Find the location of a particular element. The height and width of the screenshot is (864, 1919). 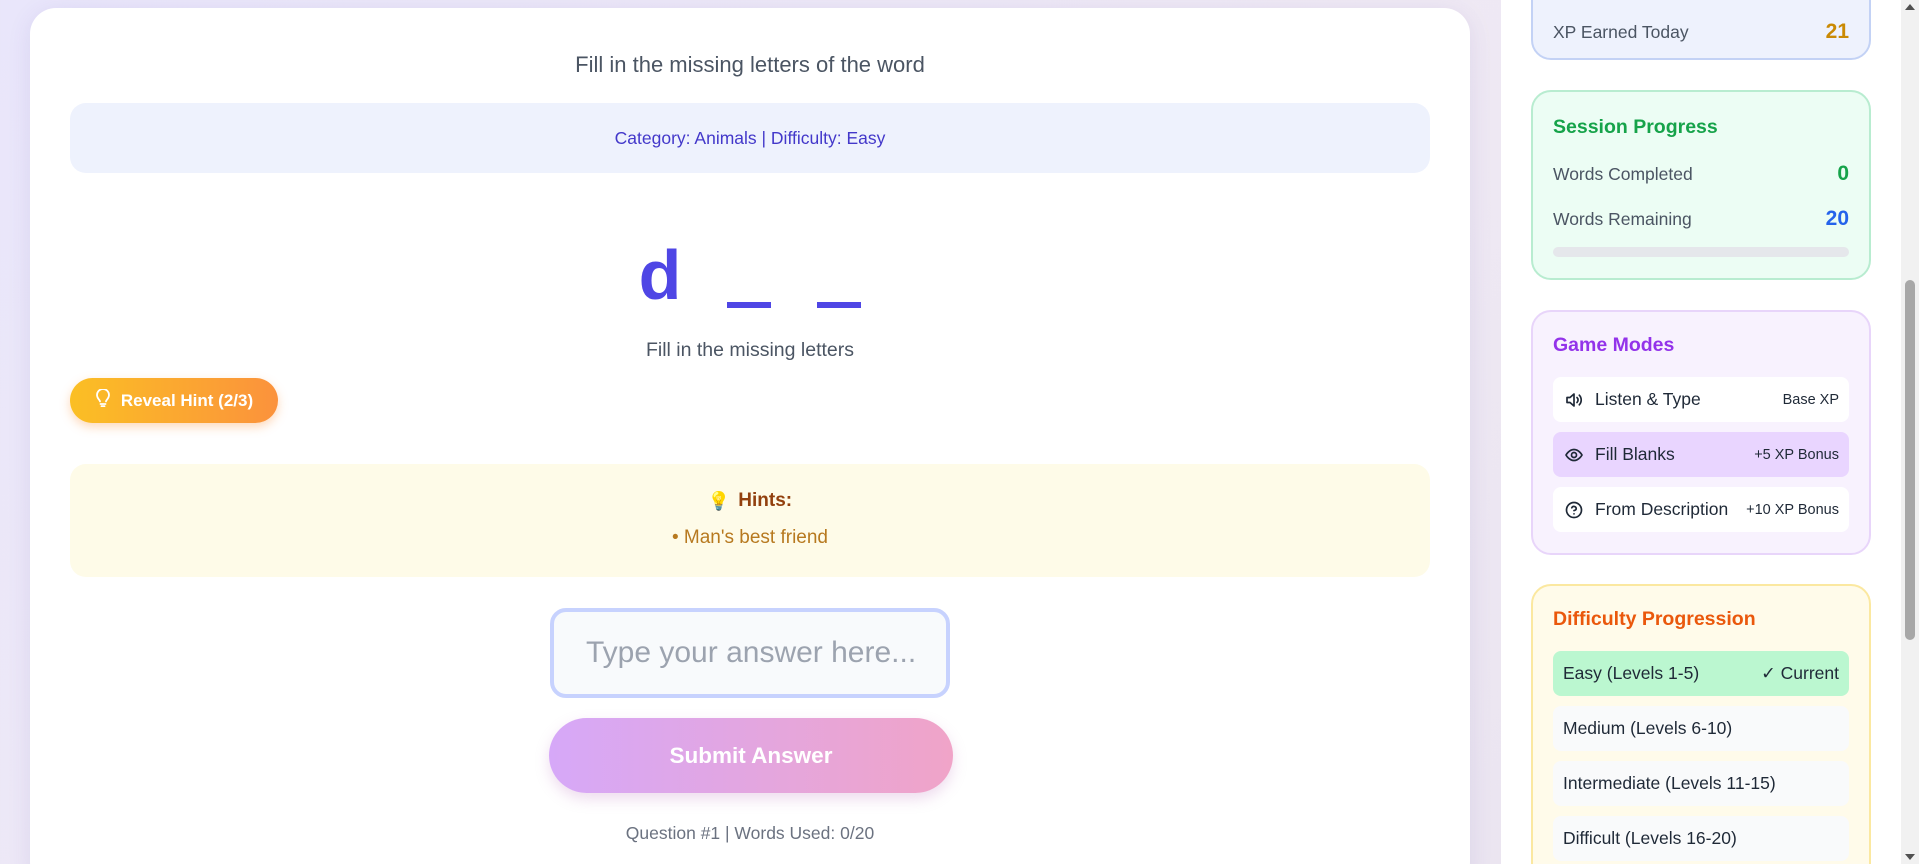

mode-label: Listen & Type is located at coordinates (1648, 399).